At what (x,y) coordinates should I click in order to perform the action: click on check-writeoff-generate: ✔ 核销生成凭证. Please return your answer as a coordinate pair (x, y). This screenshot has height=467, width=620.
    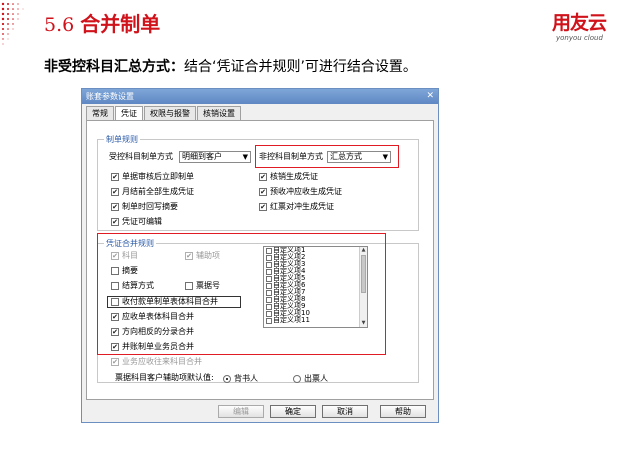
    Looking at the image, I should click on (288, 177).